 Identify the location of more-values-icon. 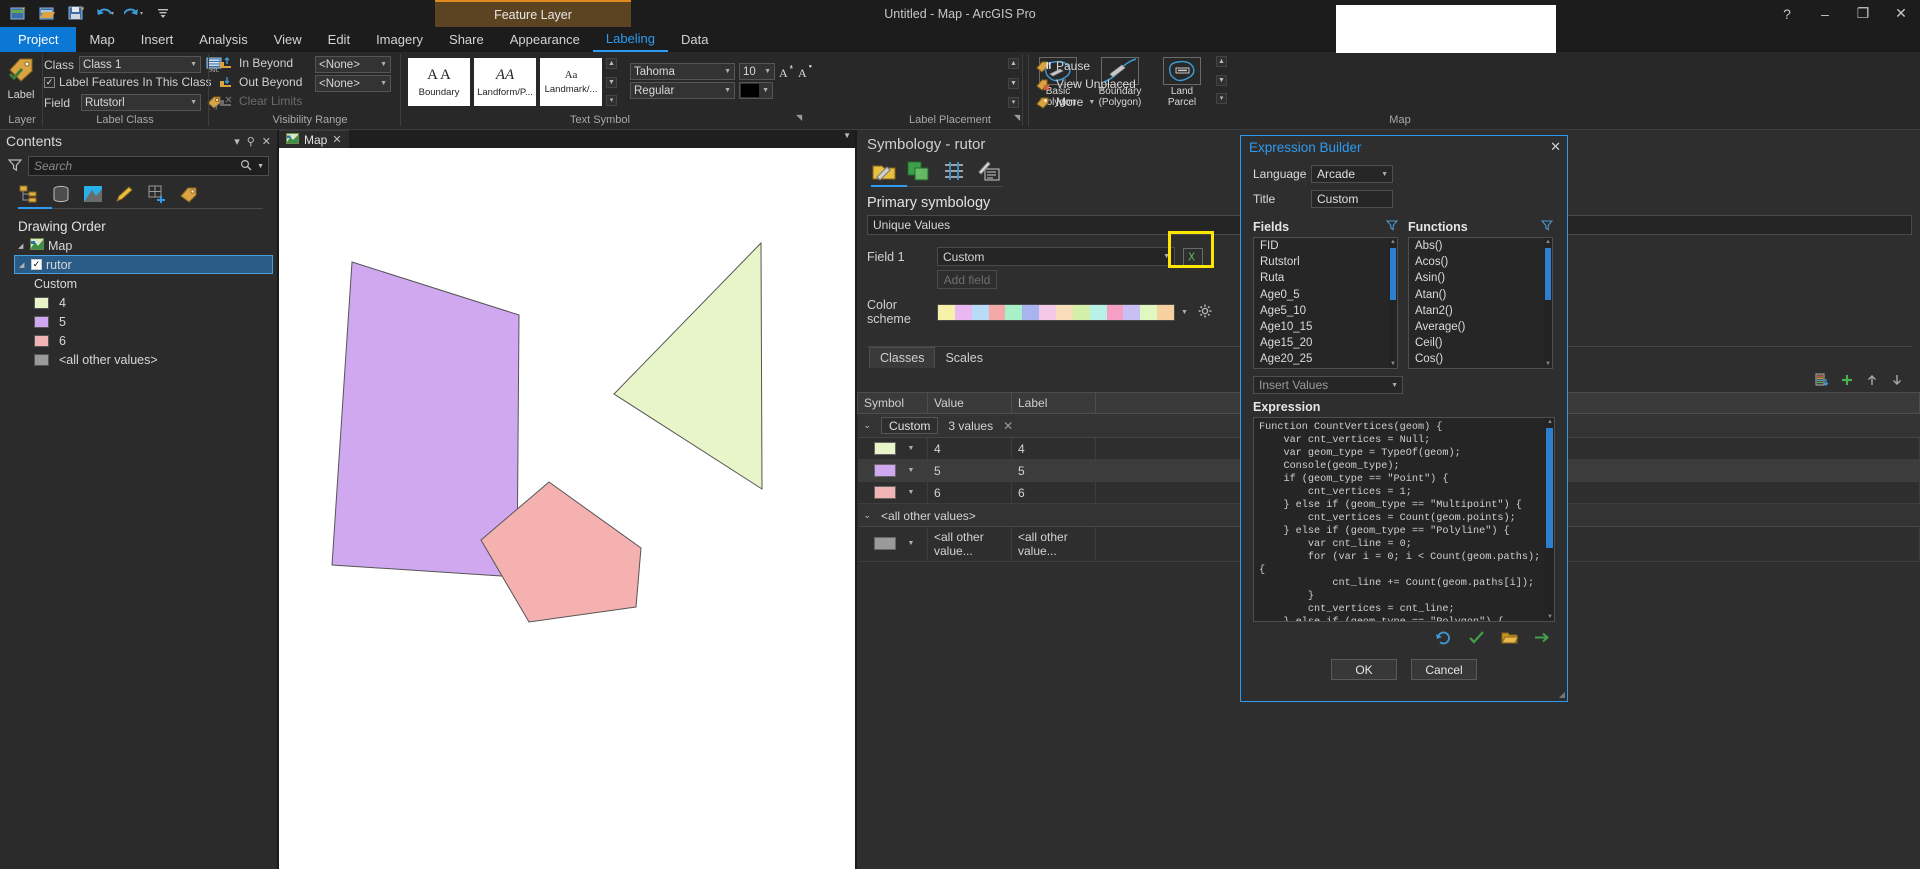
(1822, 381).